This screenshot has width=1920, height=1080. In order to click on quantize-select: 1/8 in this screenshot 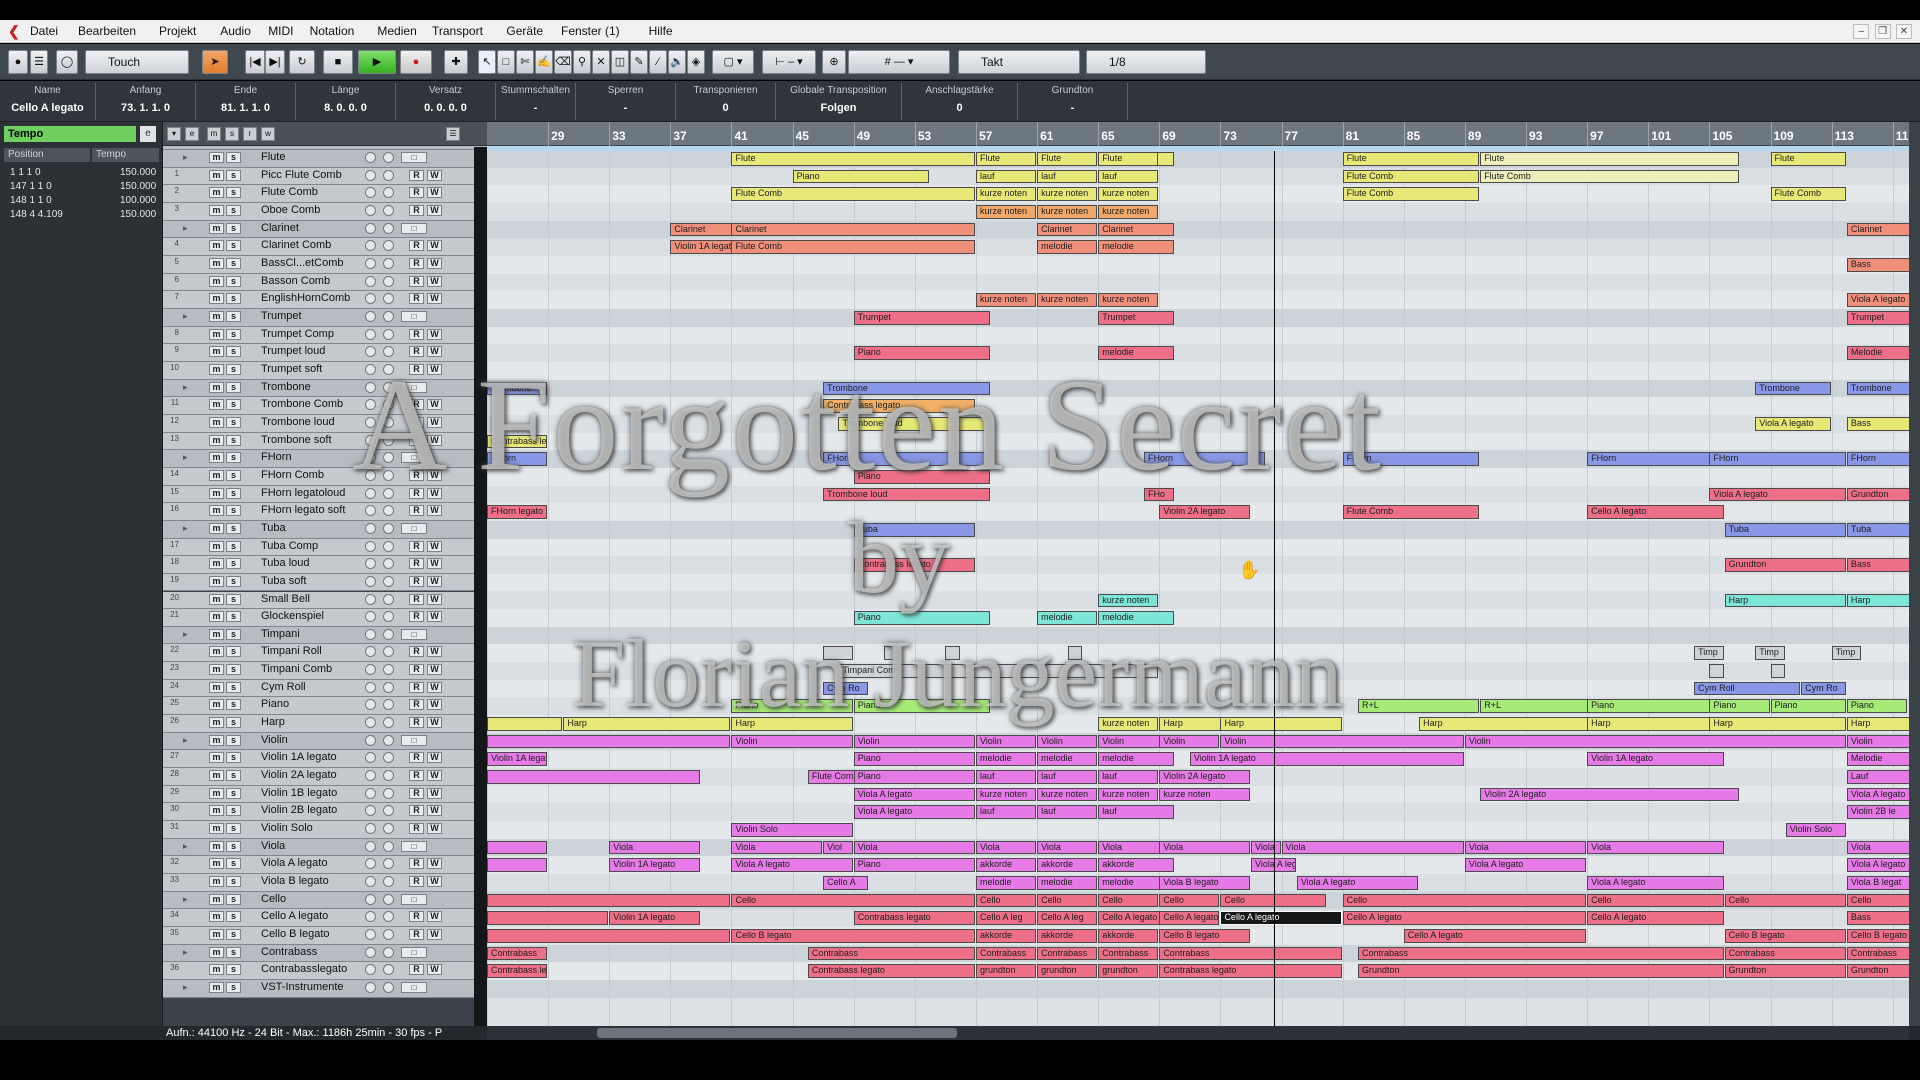, I will do `click(1146, 62)`.